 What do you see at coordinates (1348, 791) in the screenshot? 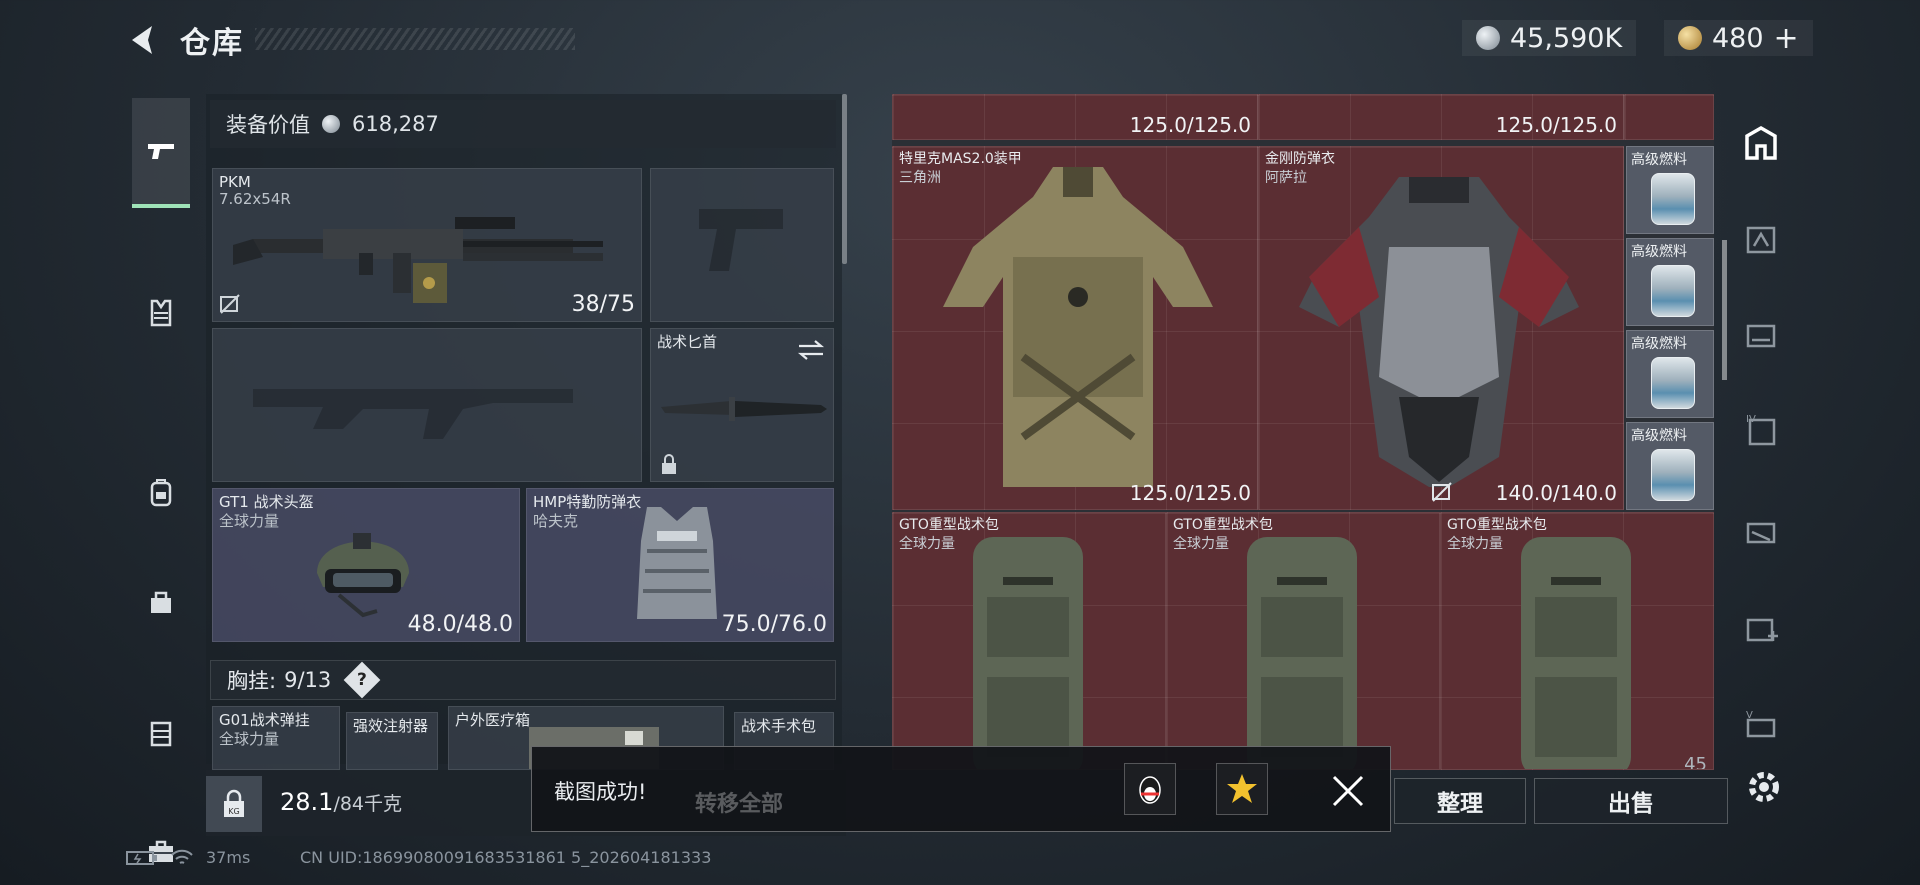
I see `close-icon` at bounding box center [1348, 791].